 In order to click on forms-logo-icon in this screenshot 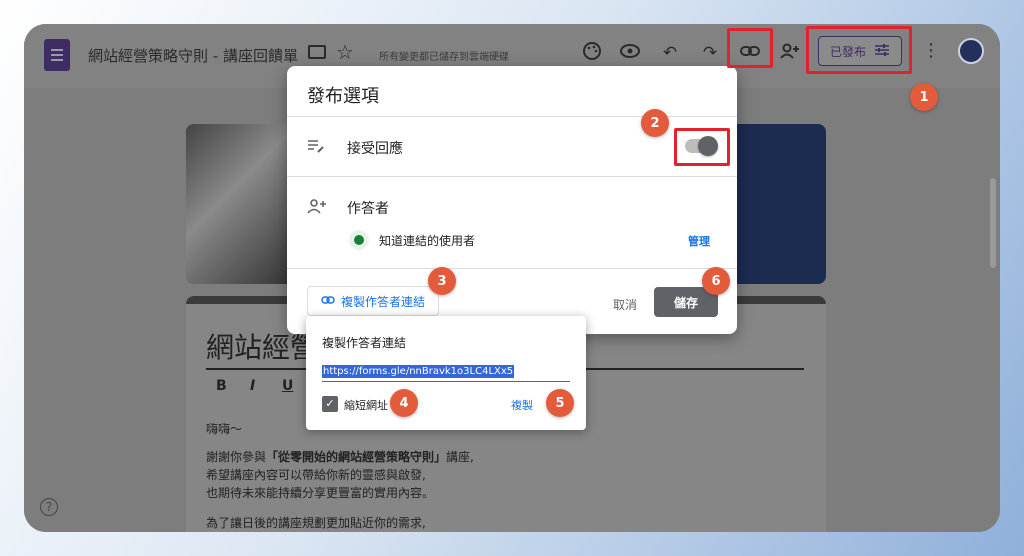, I will do `click(57, 55)`.